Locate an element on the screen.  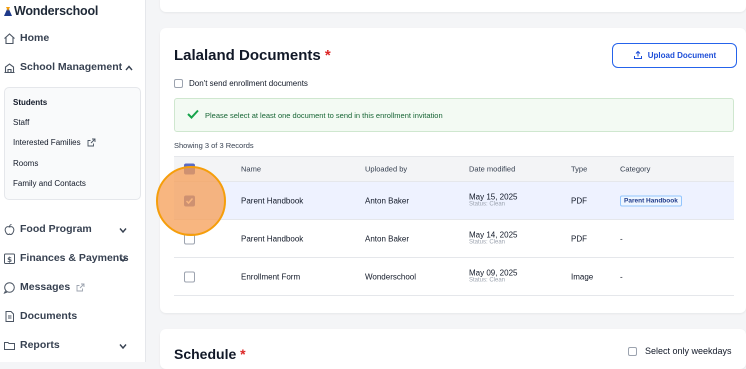
nav-home: Home is located at coordinates (25, 38).